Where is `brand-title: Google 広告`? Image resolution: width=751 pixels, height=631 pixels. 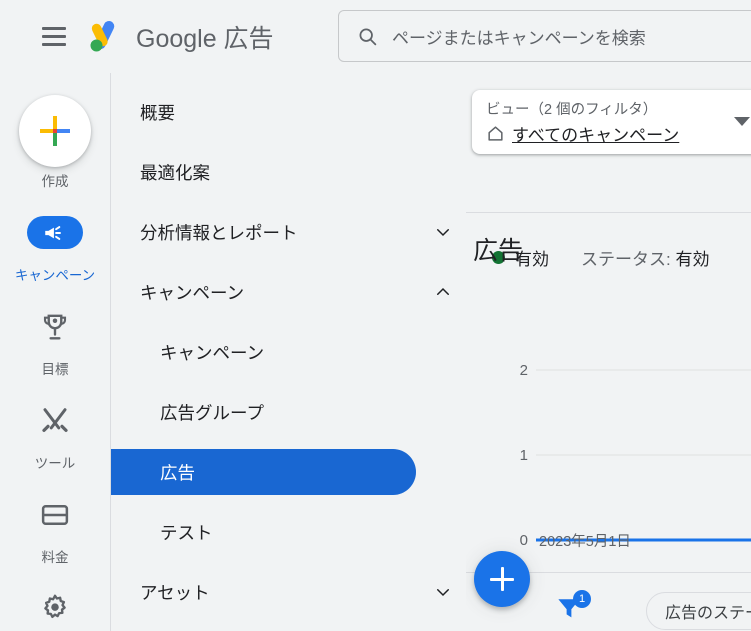 brand-title: Google 広告 is located at coordinates (205, 38).